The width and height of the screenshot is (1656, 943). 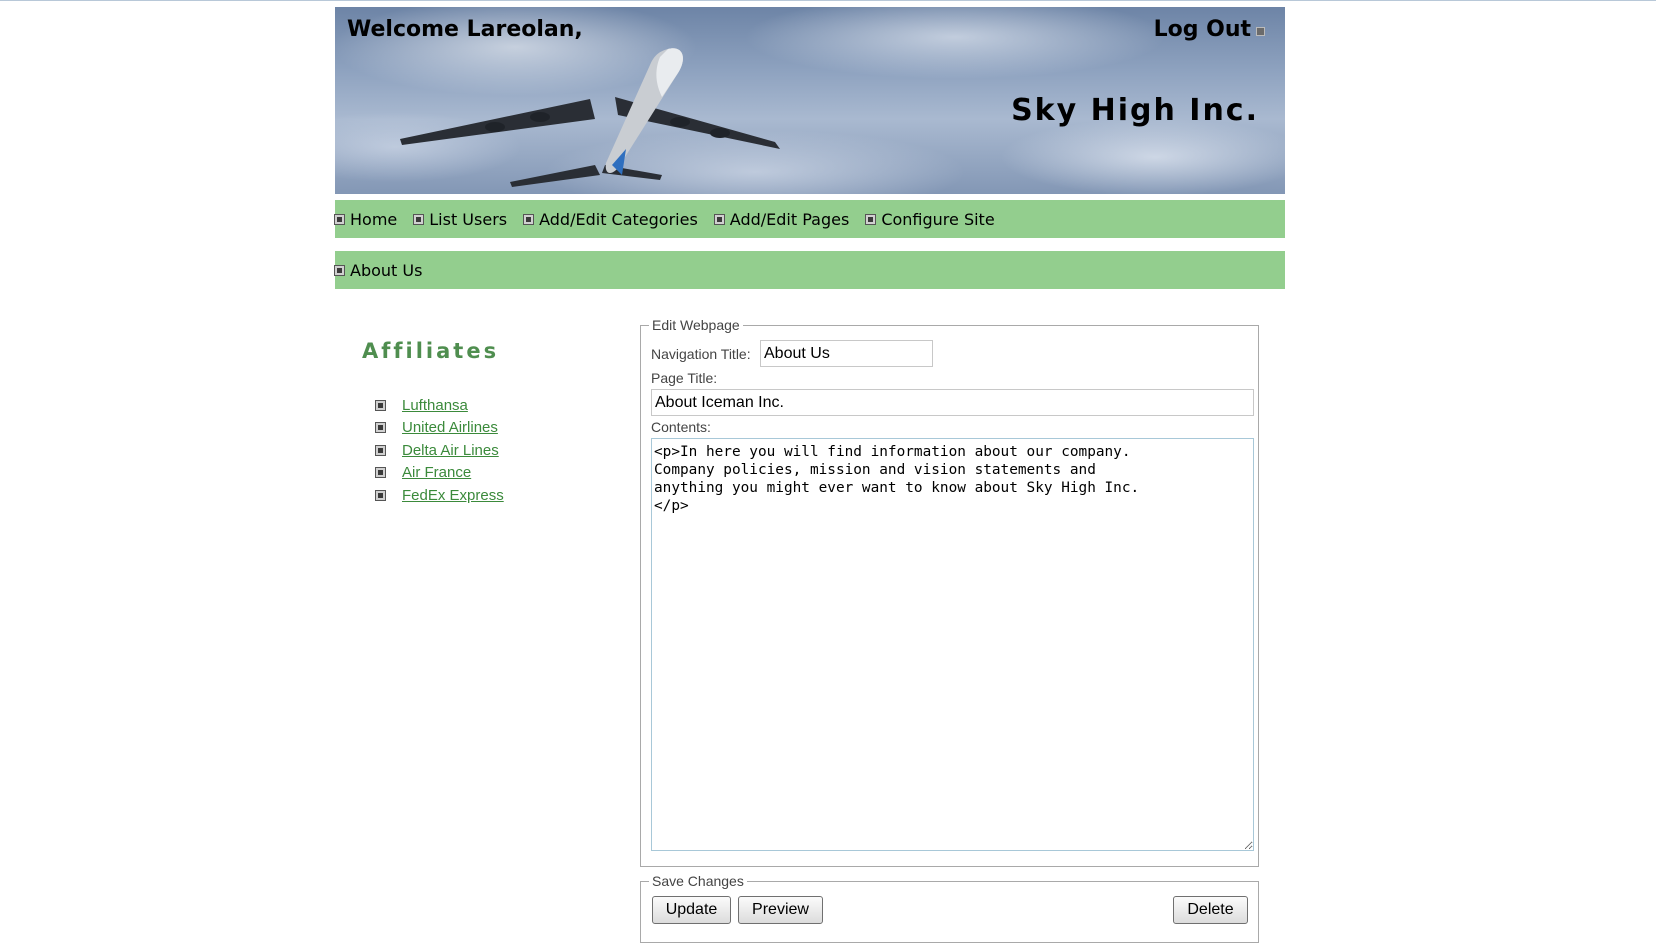 What do you see at coordinates (468, 219) in the screenshot?
I see `nav-item-label: List Users` at bounding box center [468, 219].